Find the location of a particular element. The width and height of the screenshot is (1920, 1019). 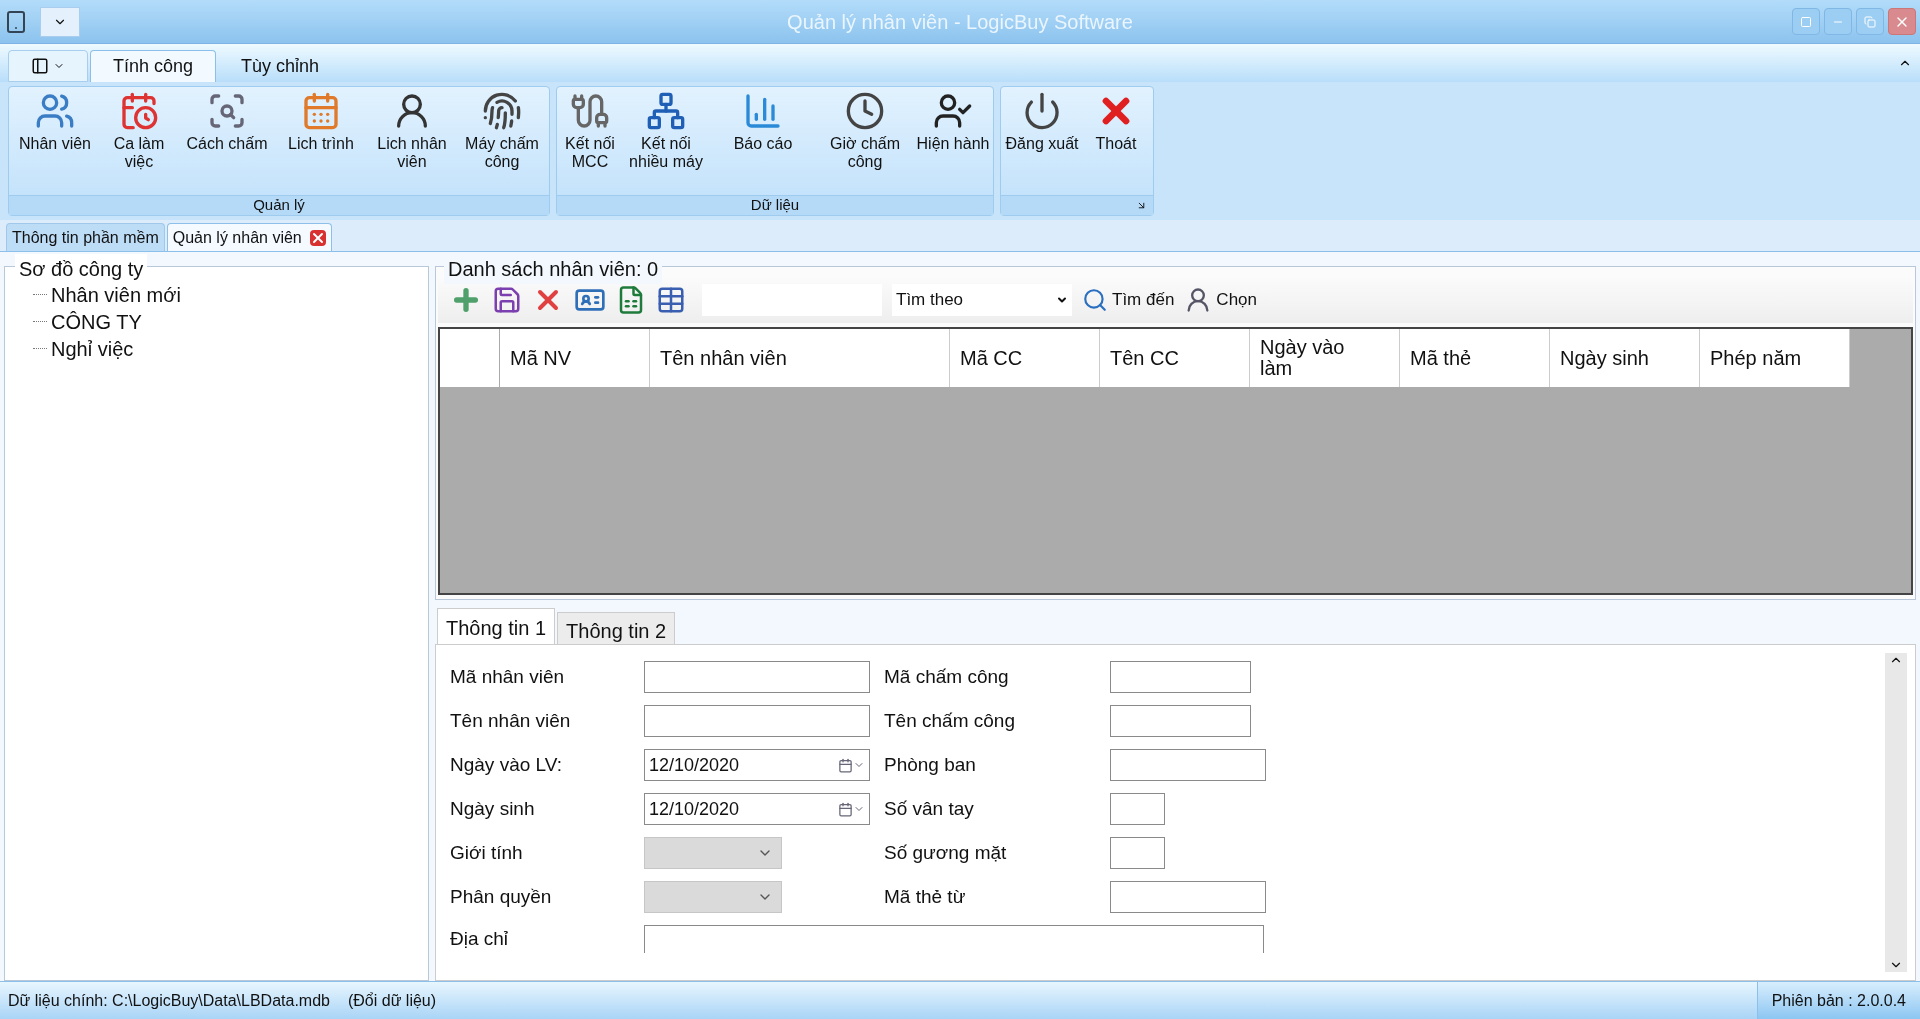

save-icon is located at coordinates (507, 300).